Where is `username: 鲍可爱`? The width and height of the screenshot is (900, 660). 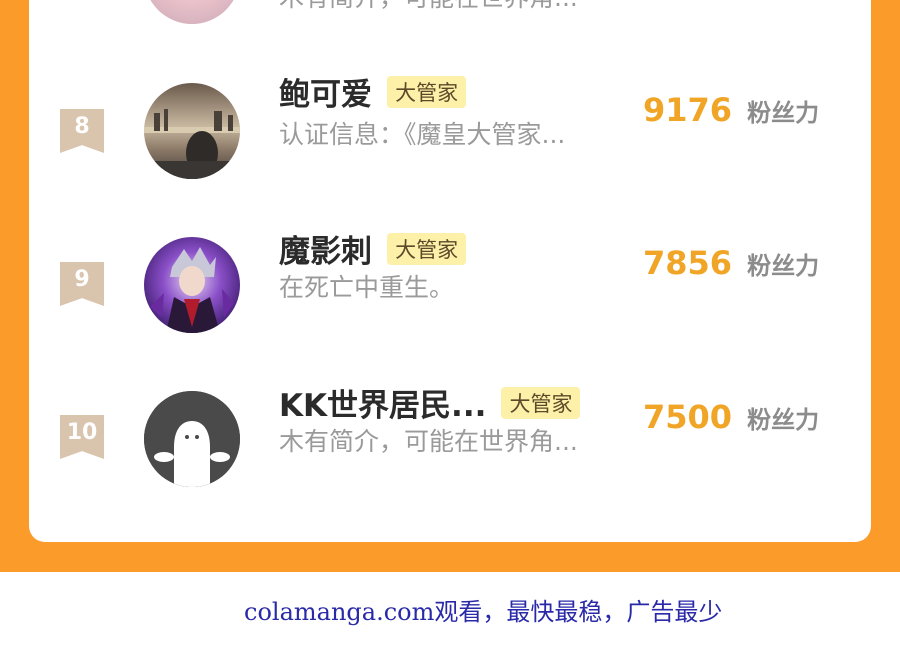
username: 鲍可爱 is located at coordinates (325, 91).